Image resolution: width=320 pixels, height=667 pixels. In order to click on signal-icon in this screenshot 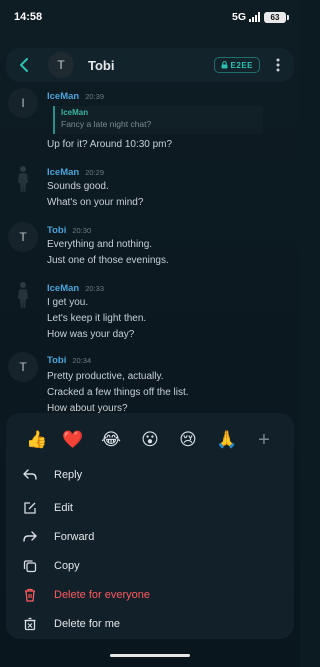, I will do `click(254, 17)`.